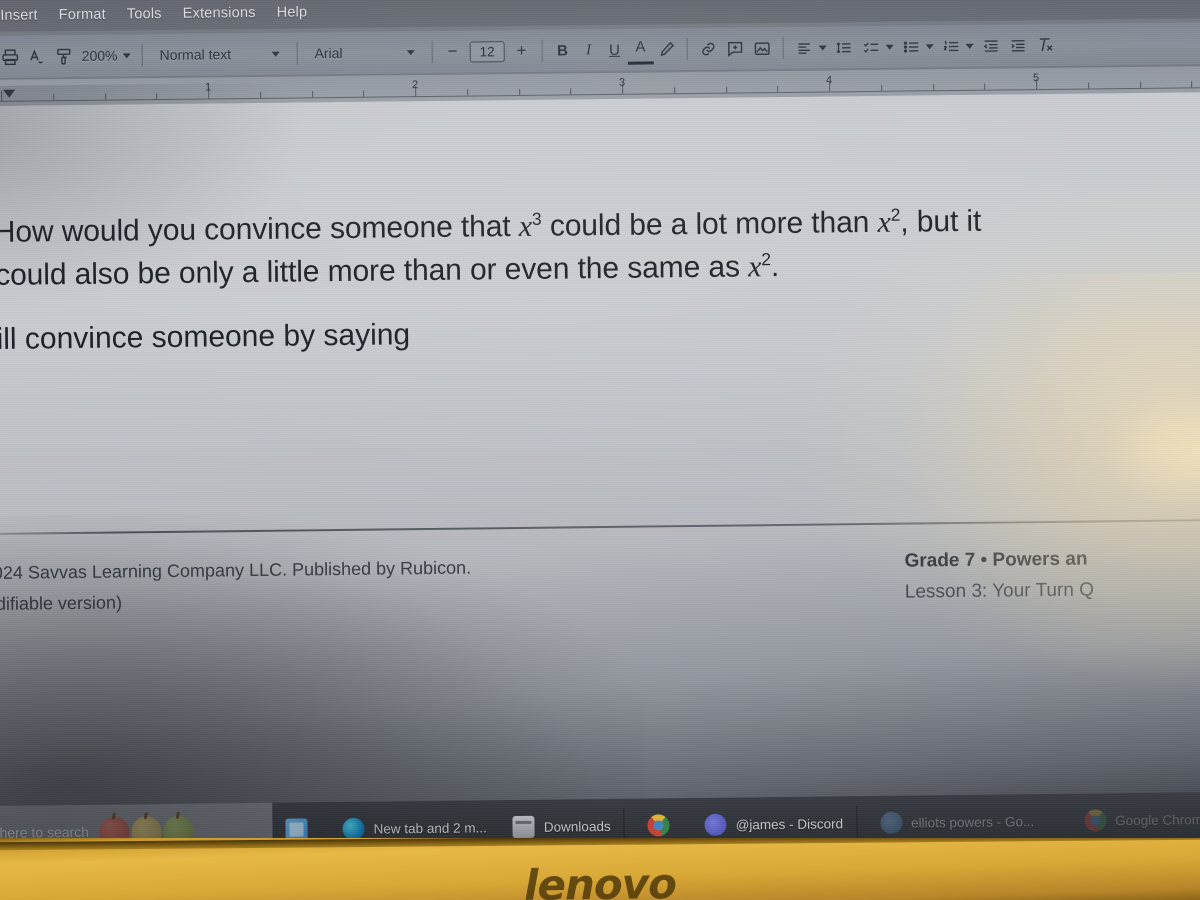 The width and height of the screenshot is (1200, 900). I want to click on question-variable-x-squared: x, so click(884, 222).